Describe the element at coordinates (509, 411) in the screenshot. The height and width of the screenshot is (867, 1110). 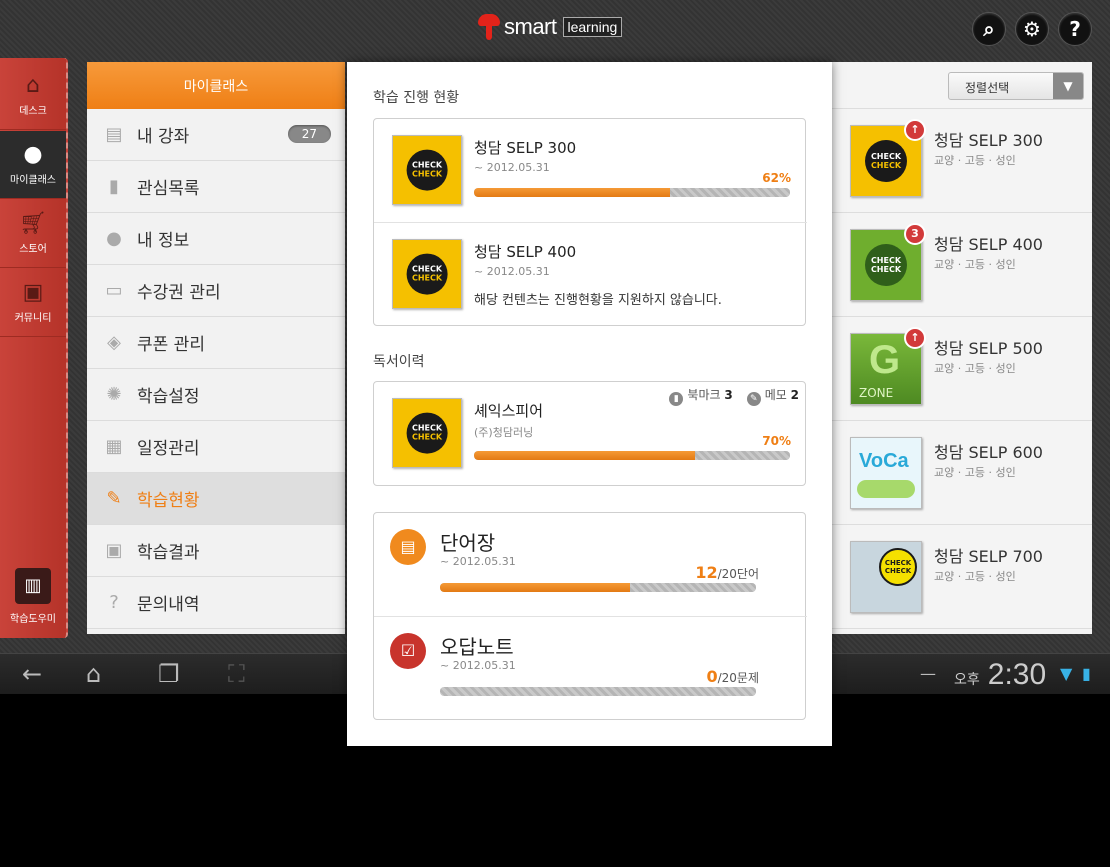
I see `reading-title: 셰익스피어` at that location.